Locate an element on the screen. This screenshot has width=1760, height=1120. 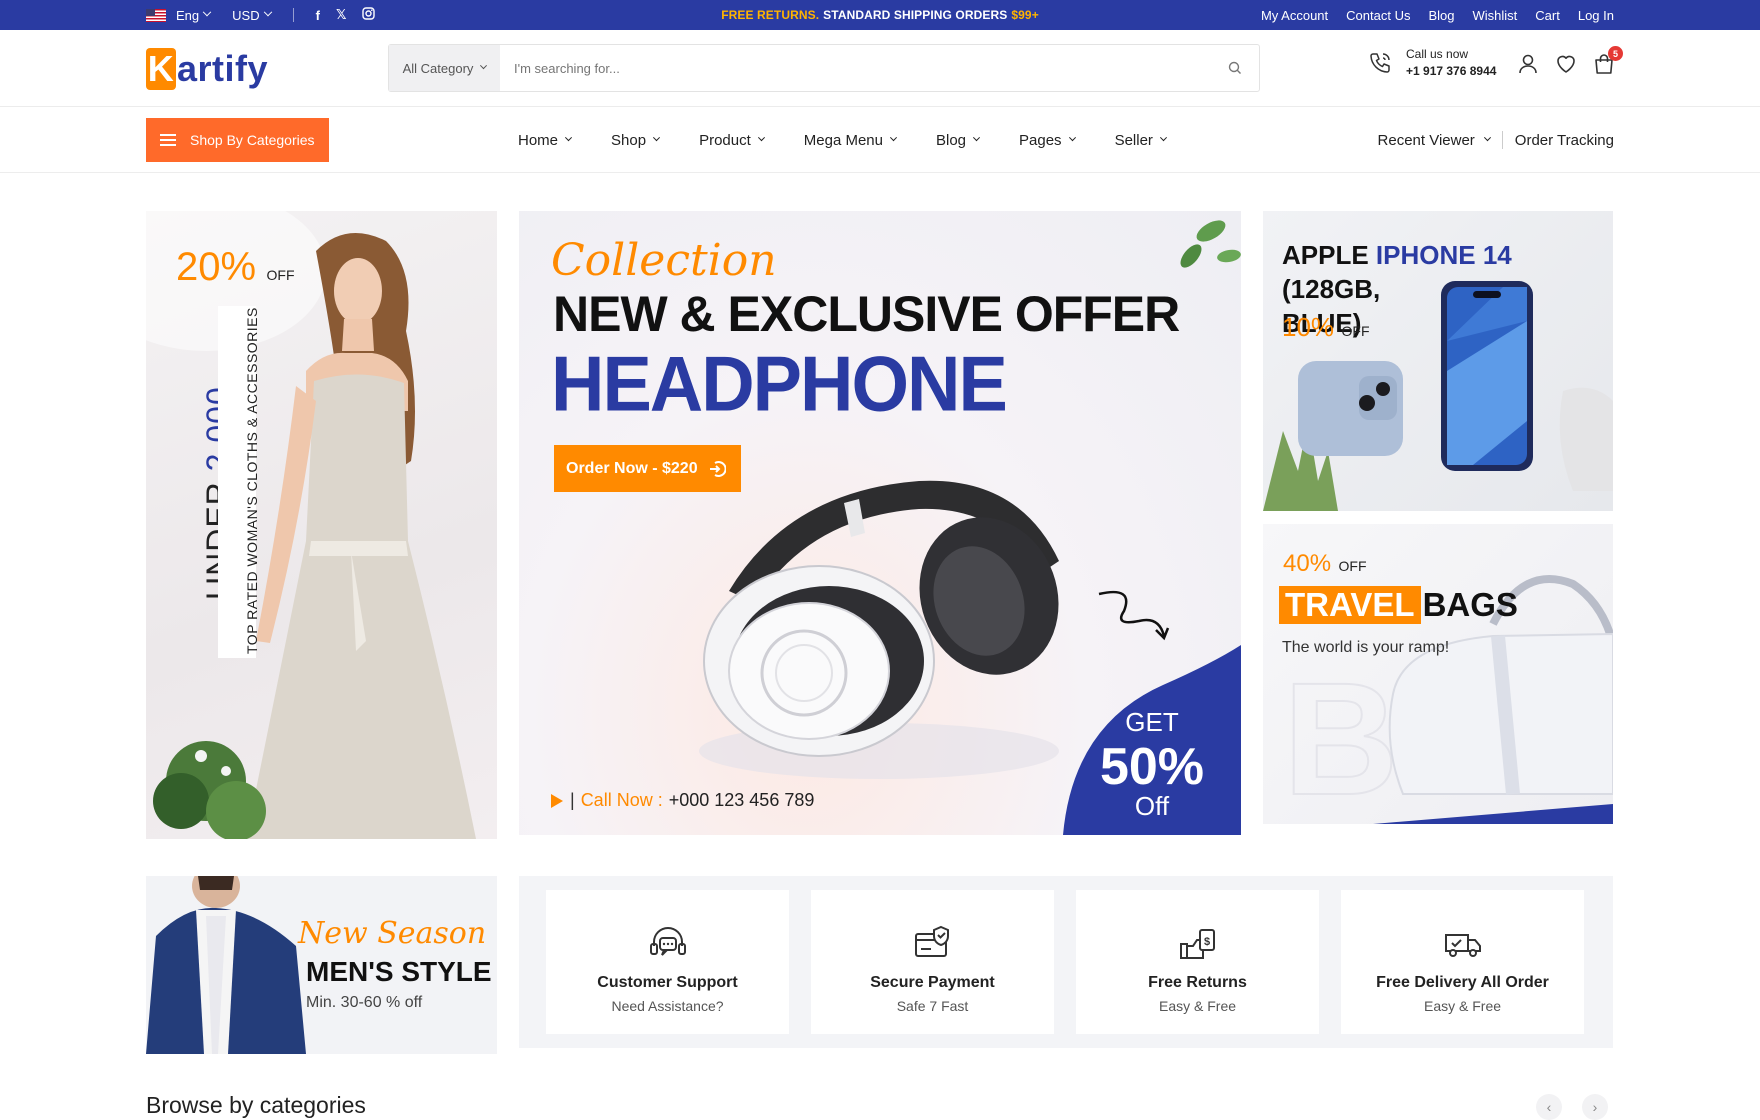
feature-secure-payment: Secure Payment Safe 7 Fast is located at coordinates (932, 962).